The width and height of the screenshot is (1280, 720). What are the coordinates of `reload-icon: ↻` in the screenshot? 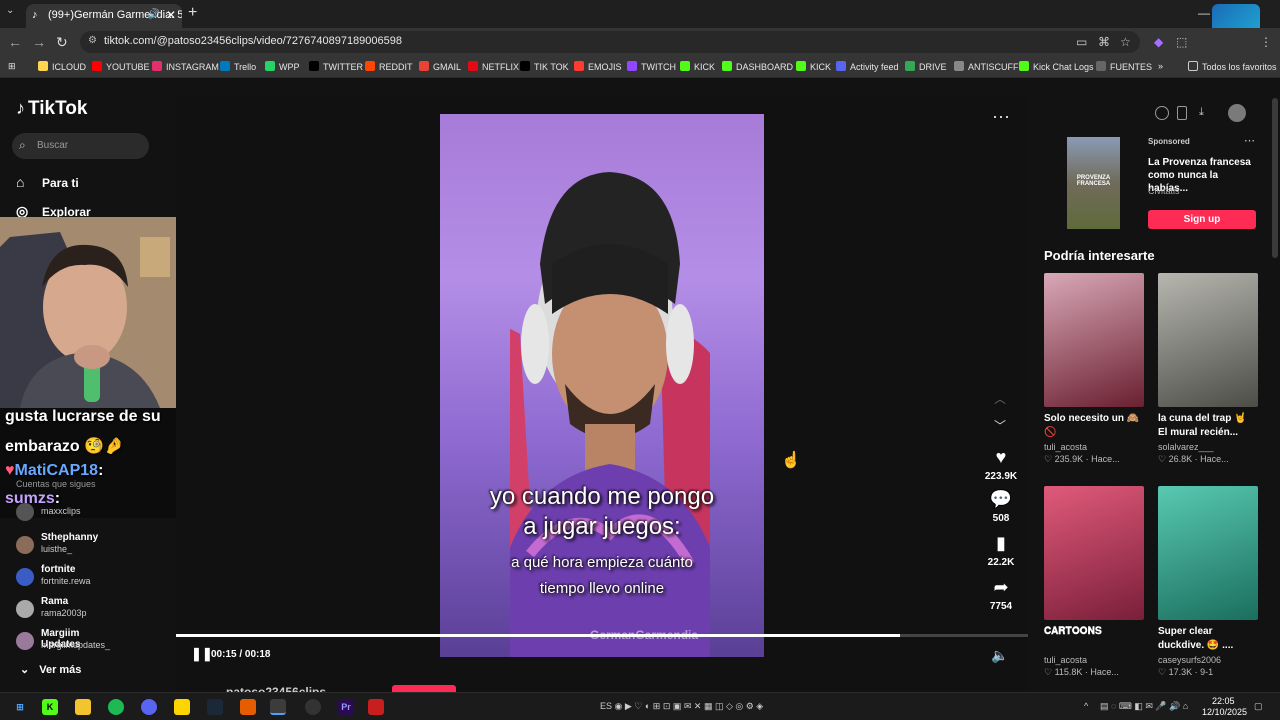 It's located at (62, 42).